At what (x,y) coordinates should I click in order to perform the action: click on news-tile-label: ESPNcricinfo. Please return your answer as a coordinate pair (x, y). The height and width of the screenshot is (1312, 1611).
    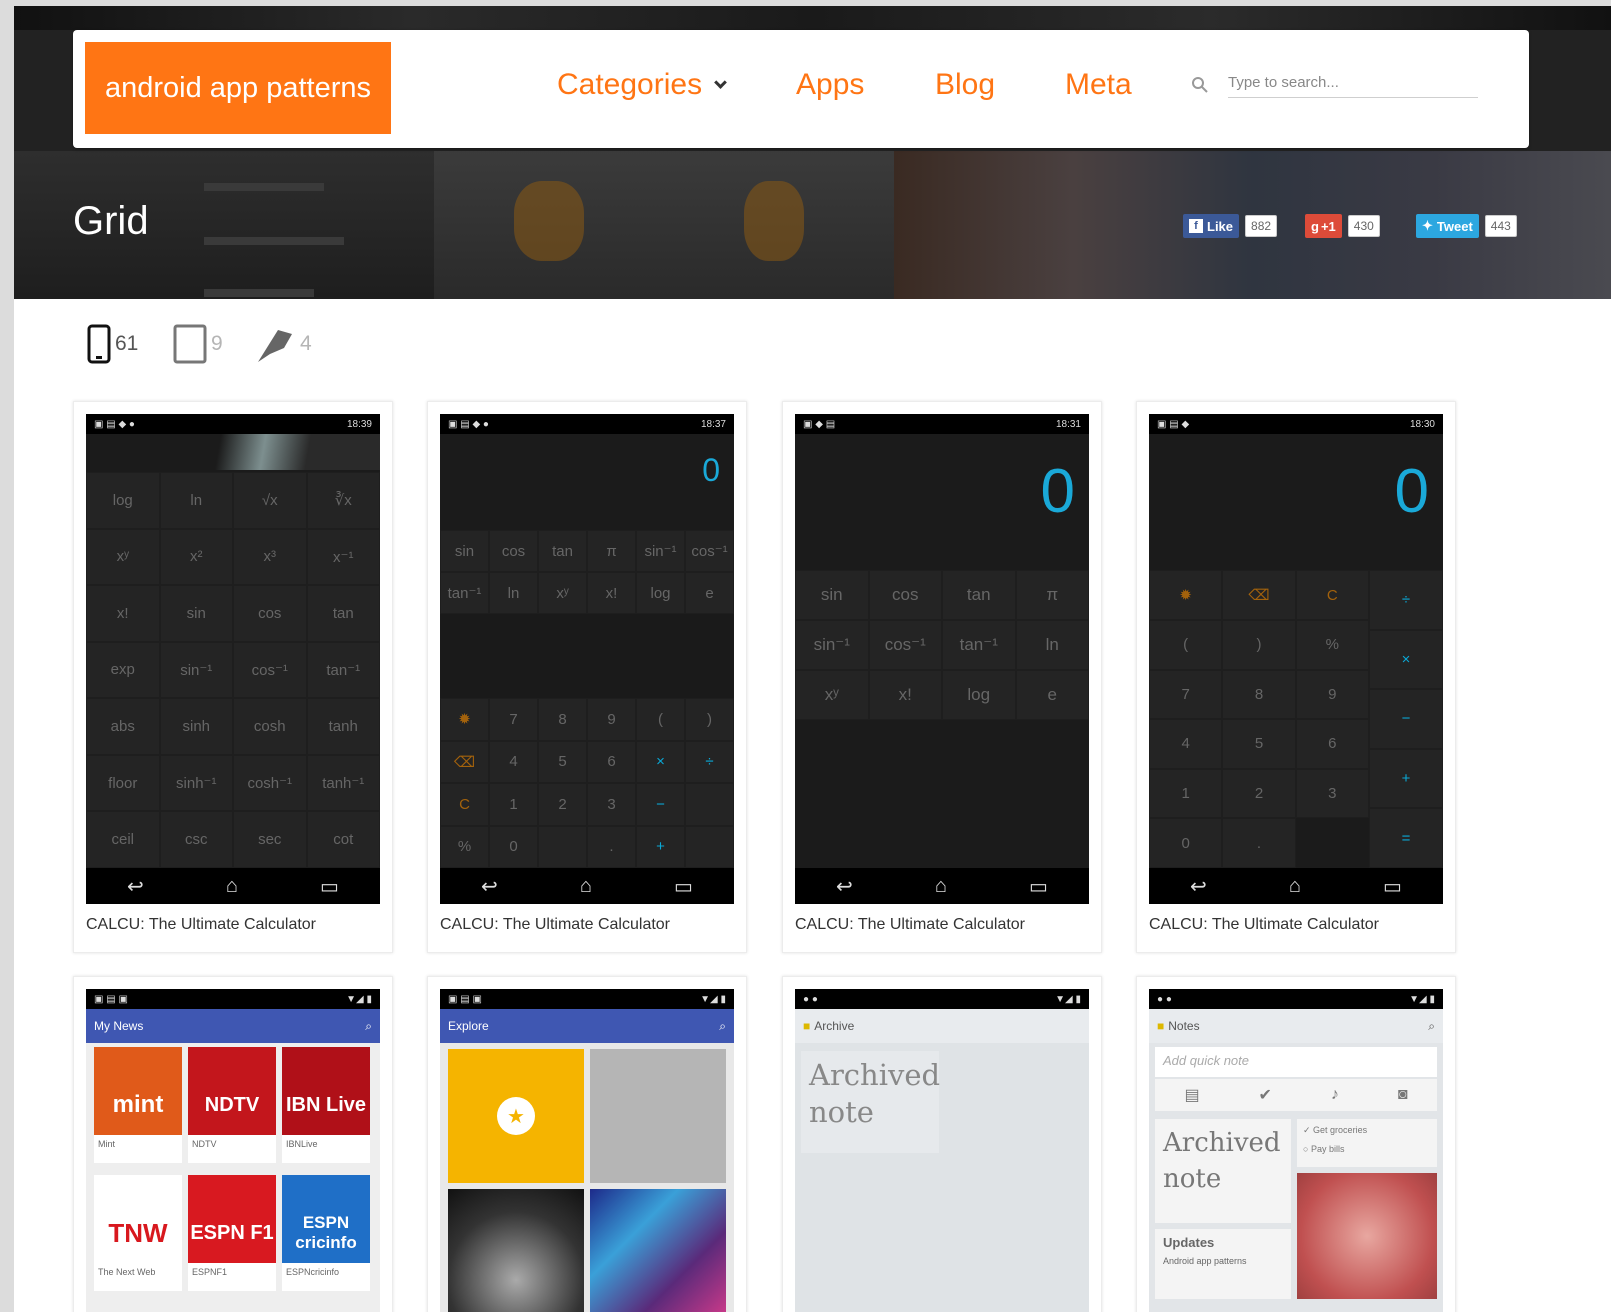
    Looking at the image, I should click on (326, 1277).